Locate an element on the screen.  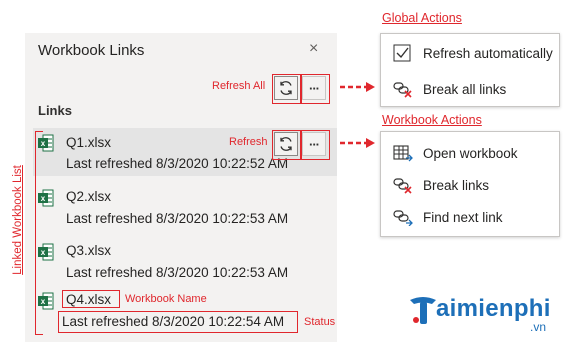
workbook-name-highlight is located at coordinates (91, 299).